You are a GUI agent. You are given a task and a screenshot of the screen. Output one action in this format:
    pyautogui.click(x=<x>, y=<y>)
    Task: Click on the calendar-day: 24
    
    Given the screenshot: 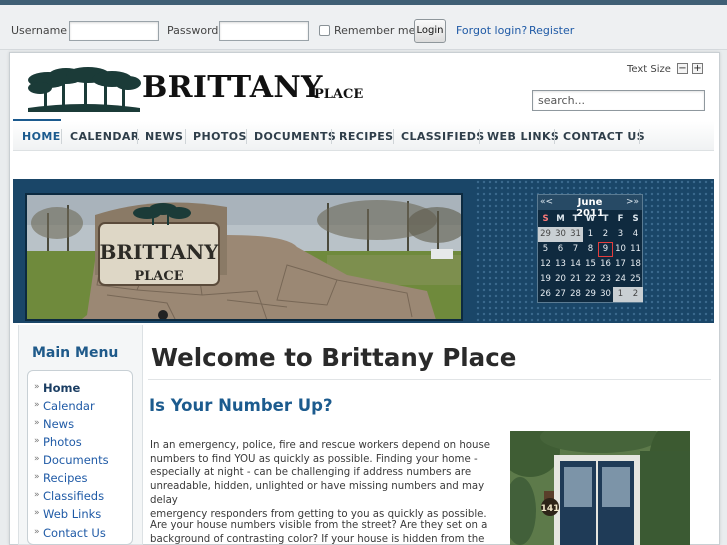 What is the action you would take?
    pyautogui.click(x=620, y=279)
    